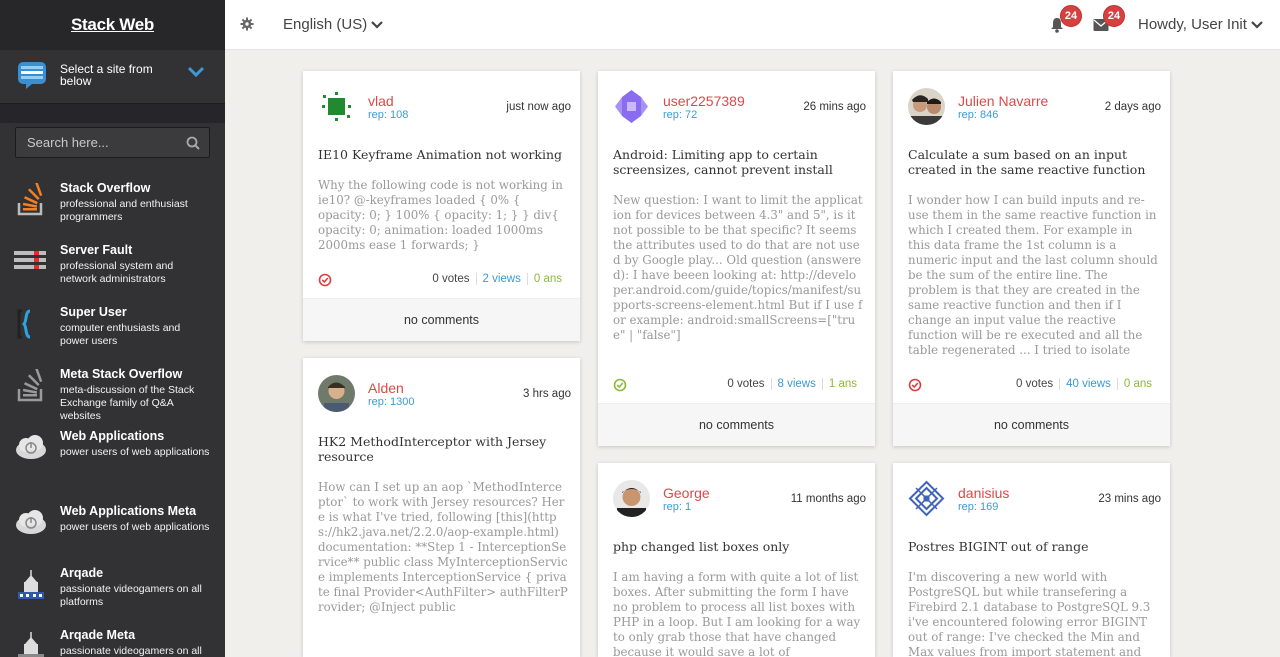  I want to click on search-icon, so click(193, 143).